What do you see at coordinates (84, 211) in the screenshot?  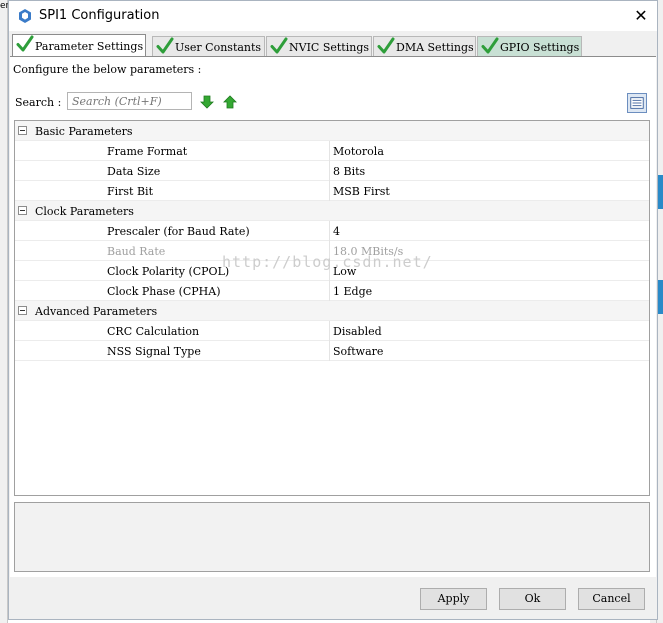 I see `group-label: Clock Parameters` at bounding box center [84, 211].